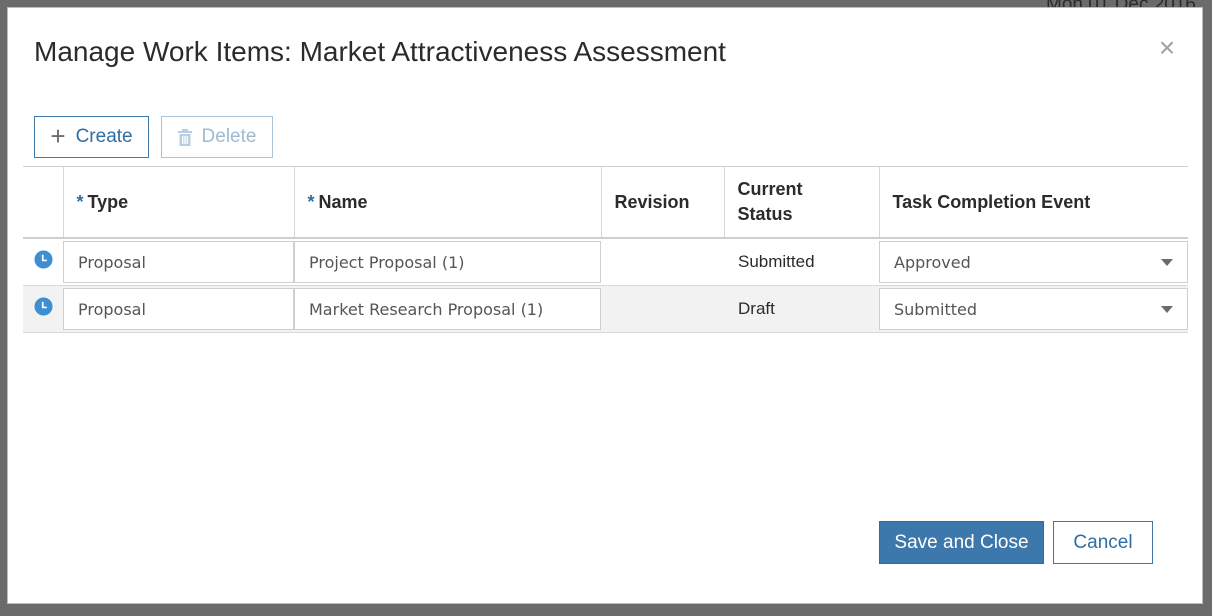 Image resolution: width=1212 pixels, height=616 pixels. Describe the element at coordinates (932, 262) in the screenshot. I see `task-completion-event-value: Approved` at that location.